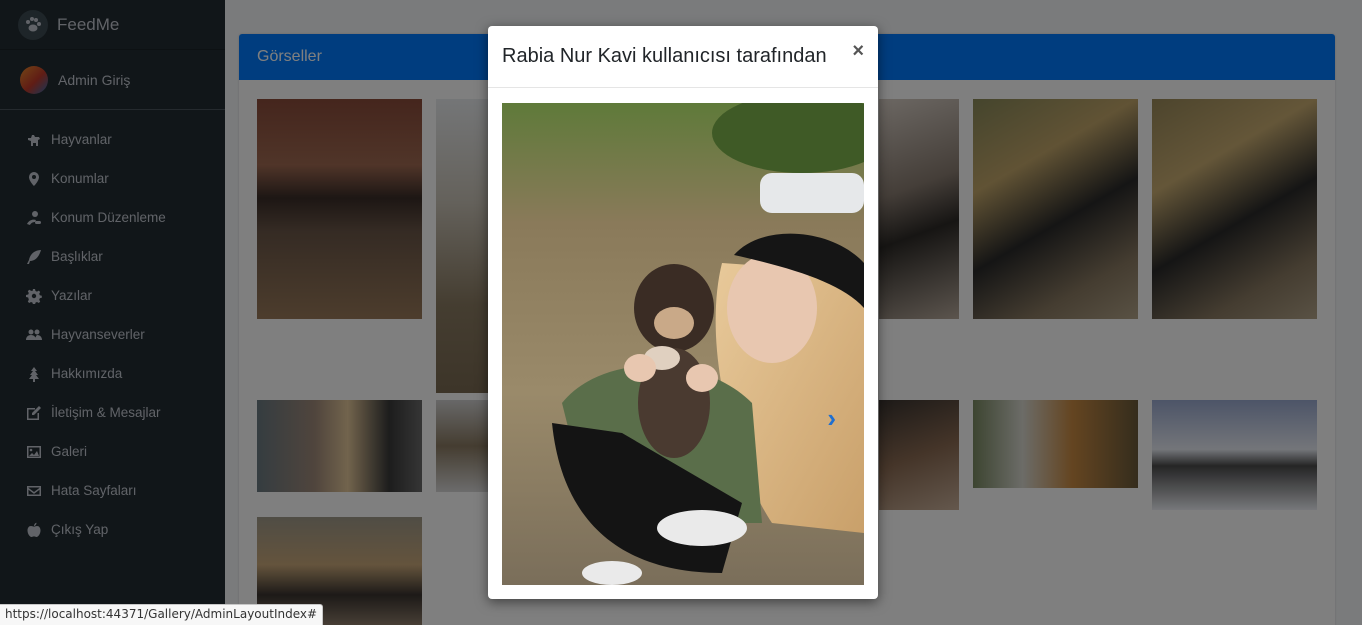 The image size is (1362, 625). I want to click on modal-header: Rabia Nur Kavi kullanıcısı tarafından ×, so click(683, 57).